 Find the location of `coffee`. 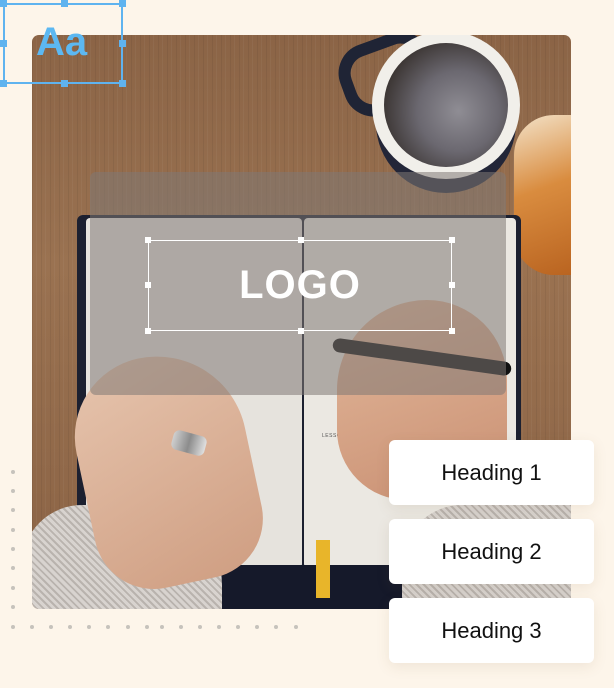

coffee is located at coordinates (446, 105).